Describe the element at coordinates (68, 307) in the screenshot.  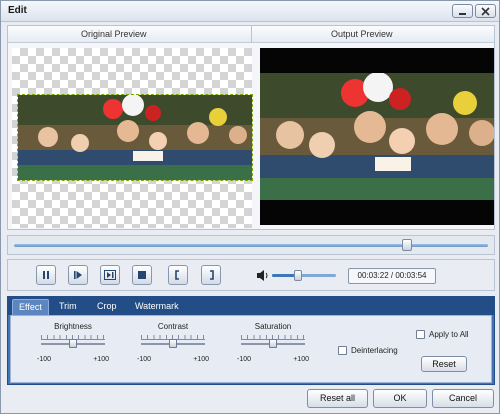
I see `tab-trim: Trim` at that location.